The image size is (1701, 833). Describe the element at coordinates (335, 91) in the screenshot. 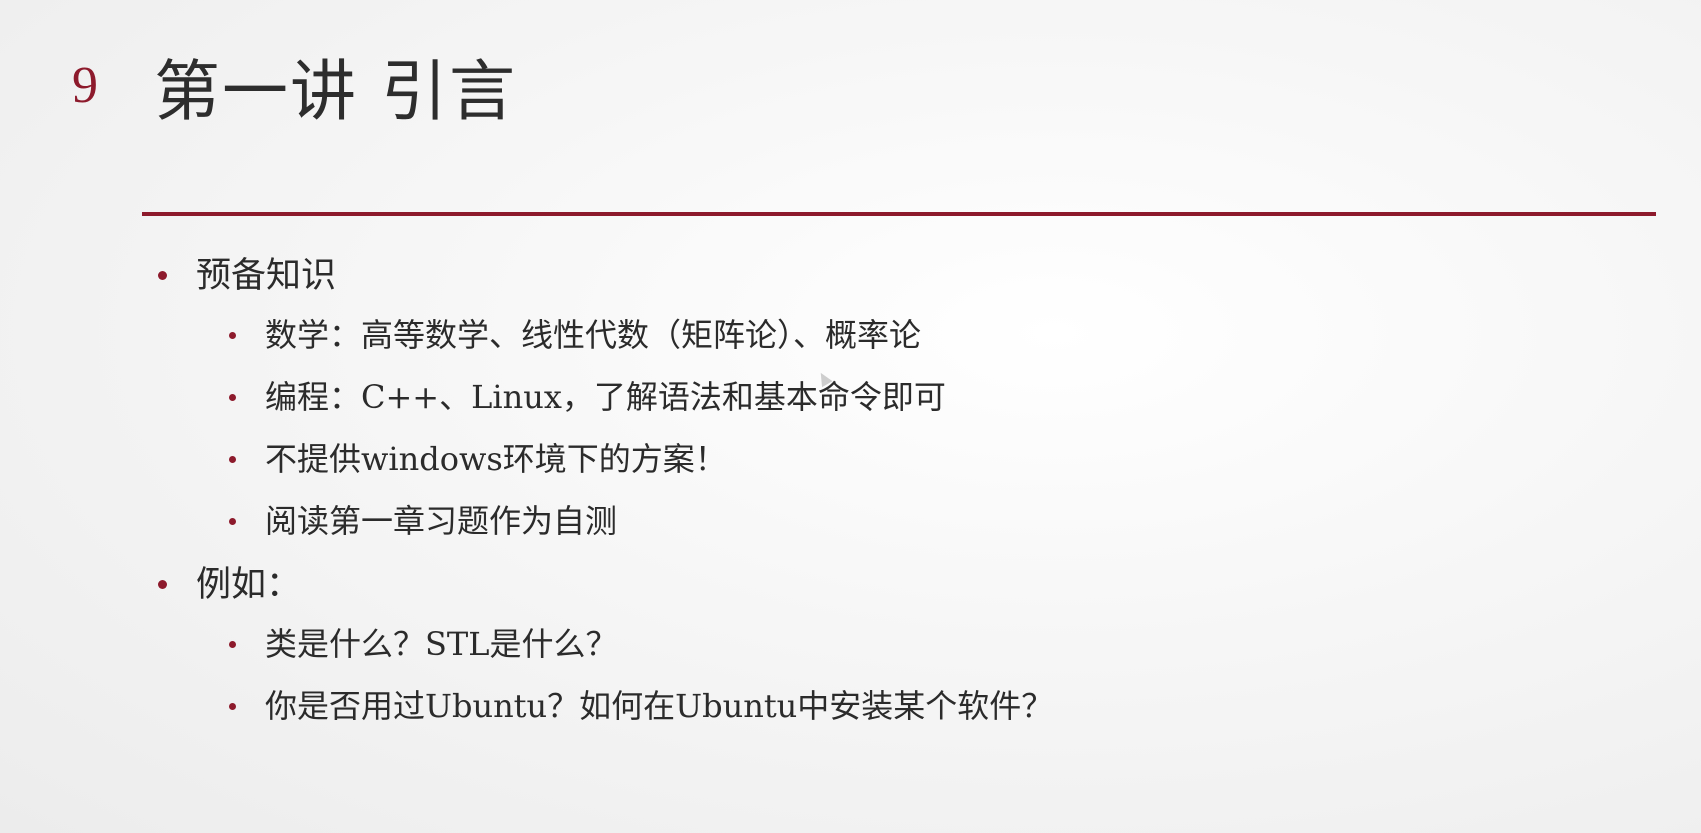

I see `slide-title: 第一讲 引言` at that location.